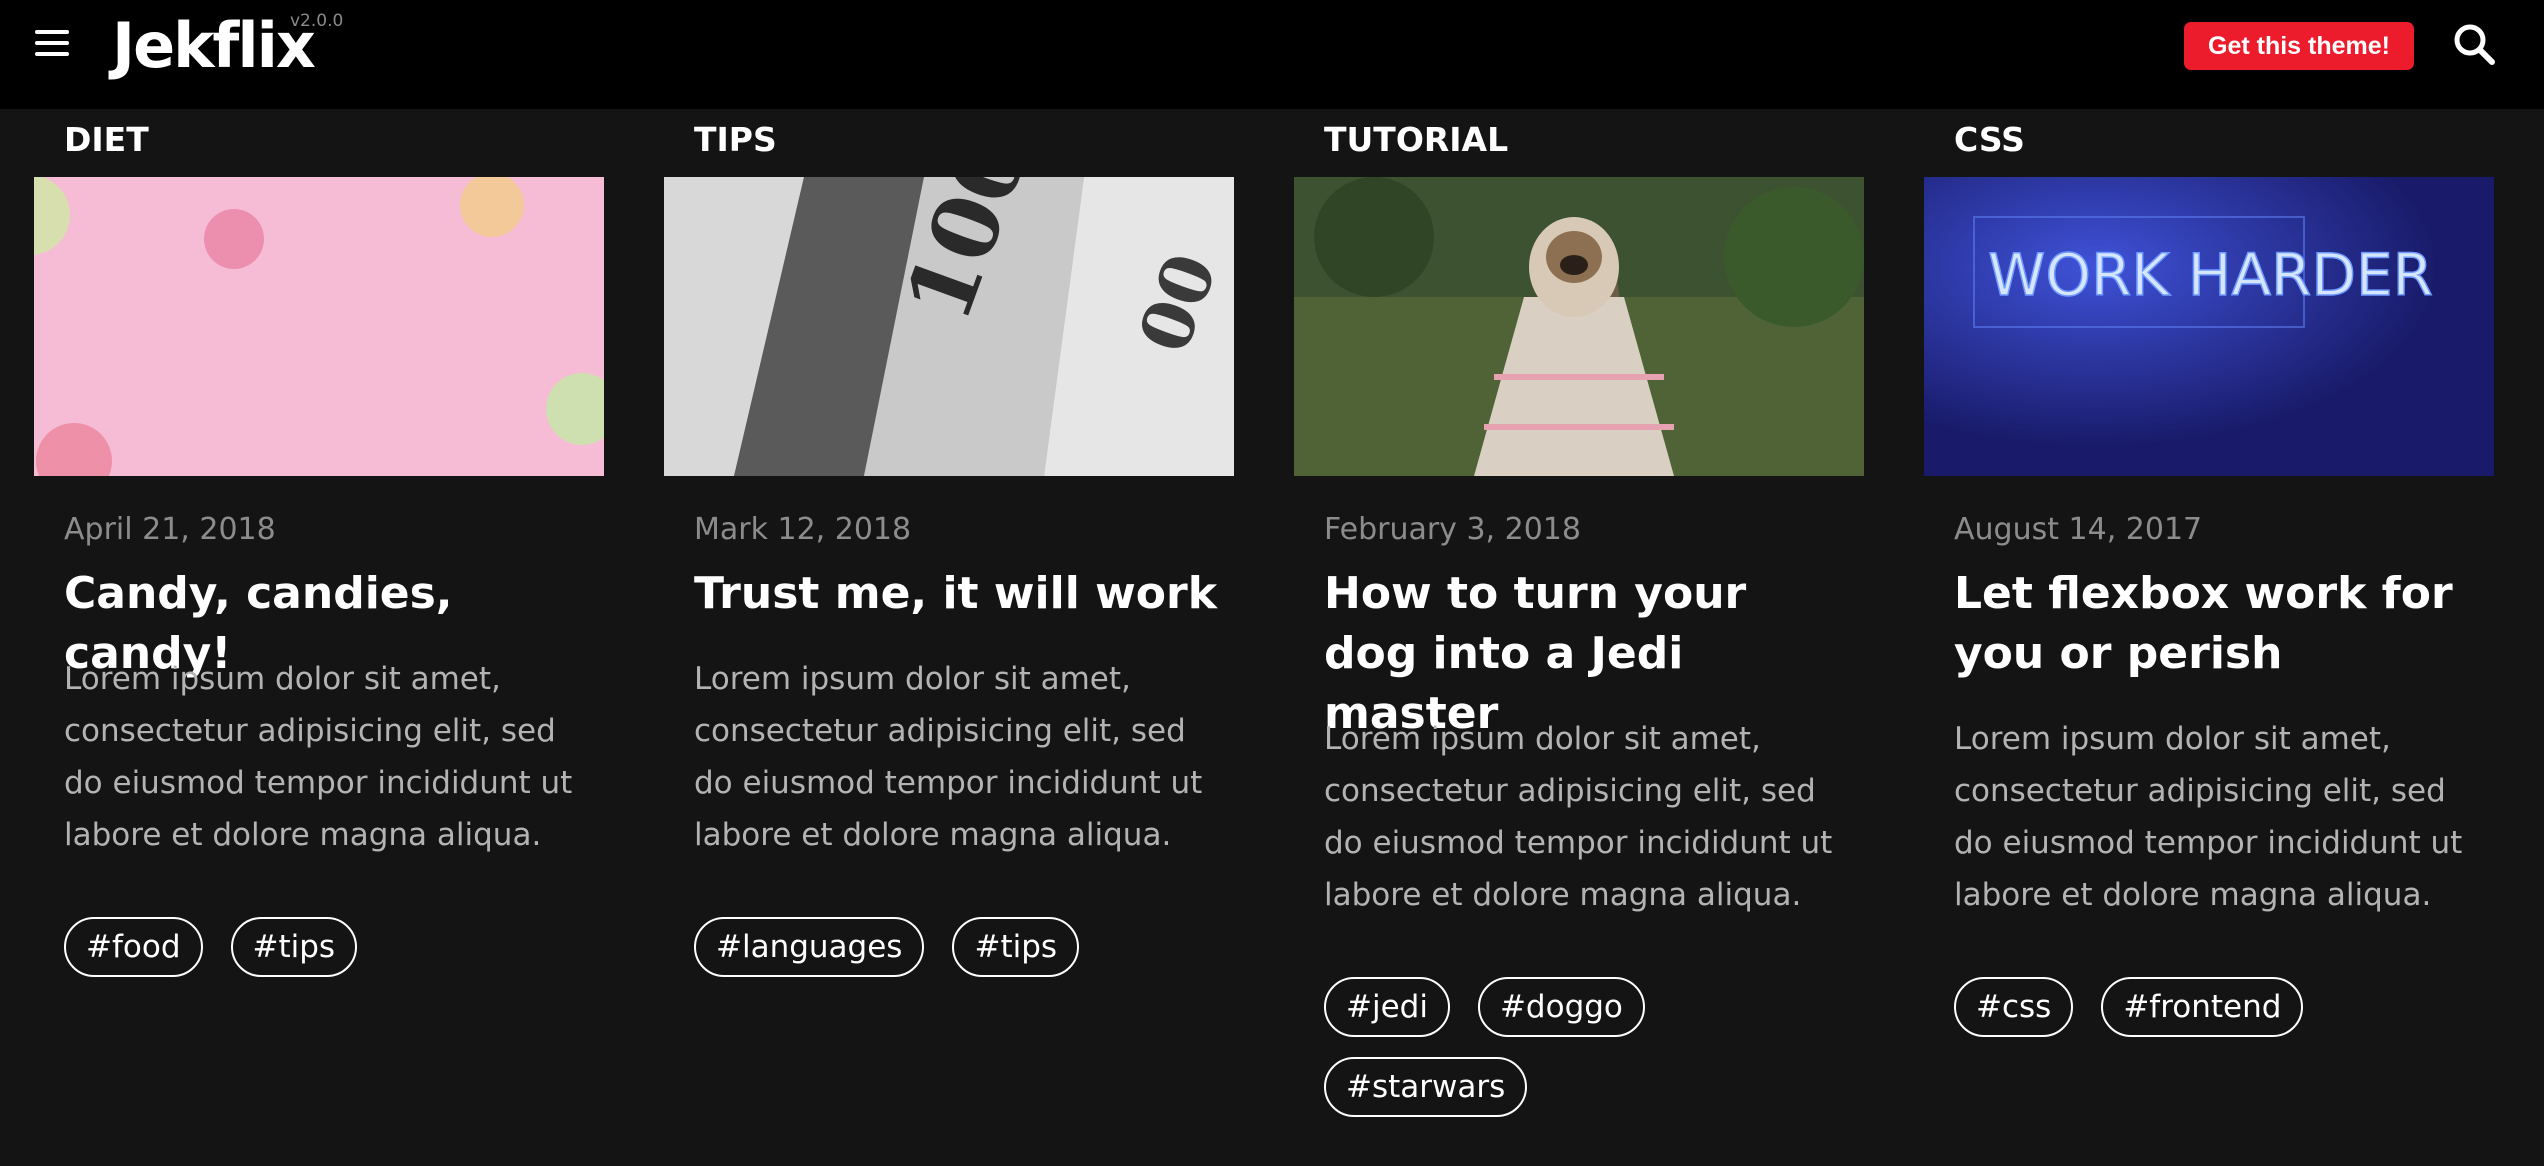 The height and width of the screenshot is (1166, 2544). Describe the element at coordinates (317, 21) in the screenshot. I see `version-label: v2.0.0` at that location.